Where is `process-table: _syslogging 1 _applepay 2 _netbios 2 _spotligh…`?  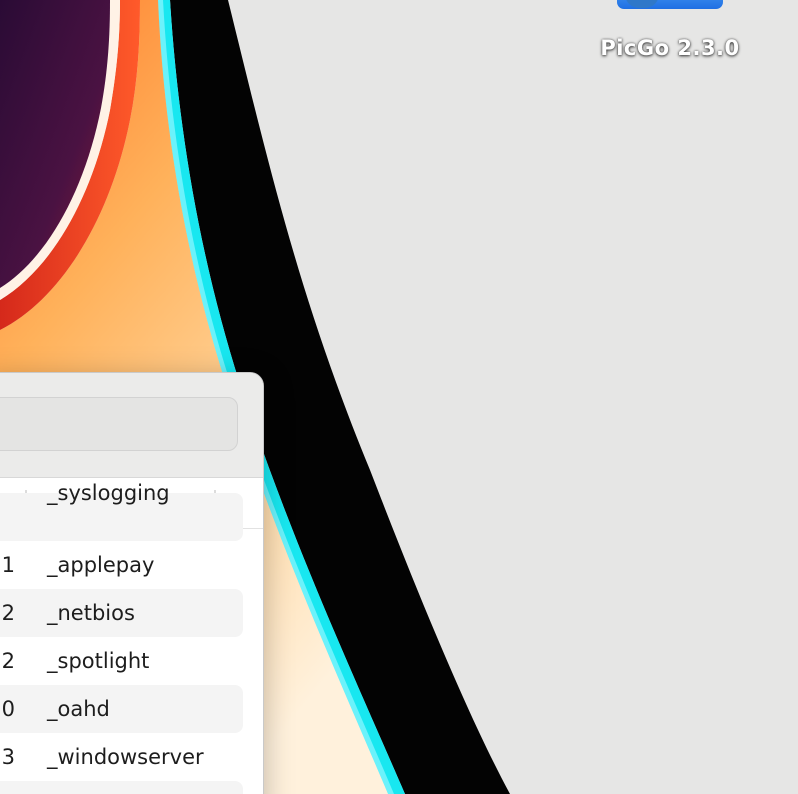 process-table: _syslogging 1 _applepay 2 _netbios 2 _spotligh… is located at coordinates (131, 637).